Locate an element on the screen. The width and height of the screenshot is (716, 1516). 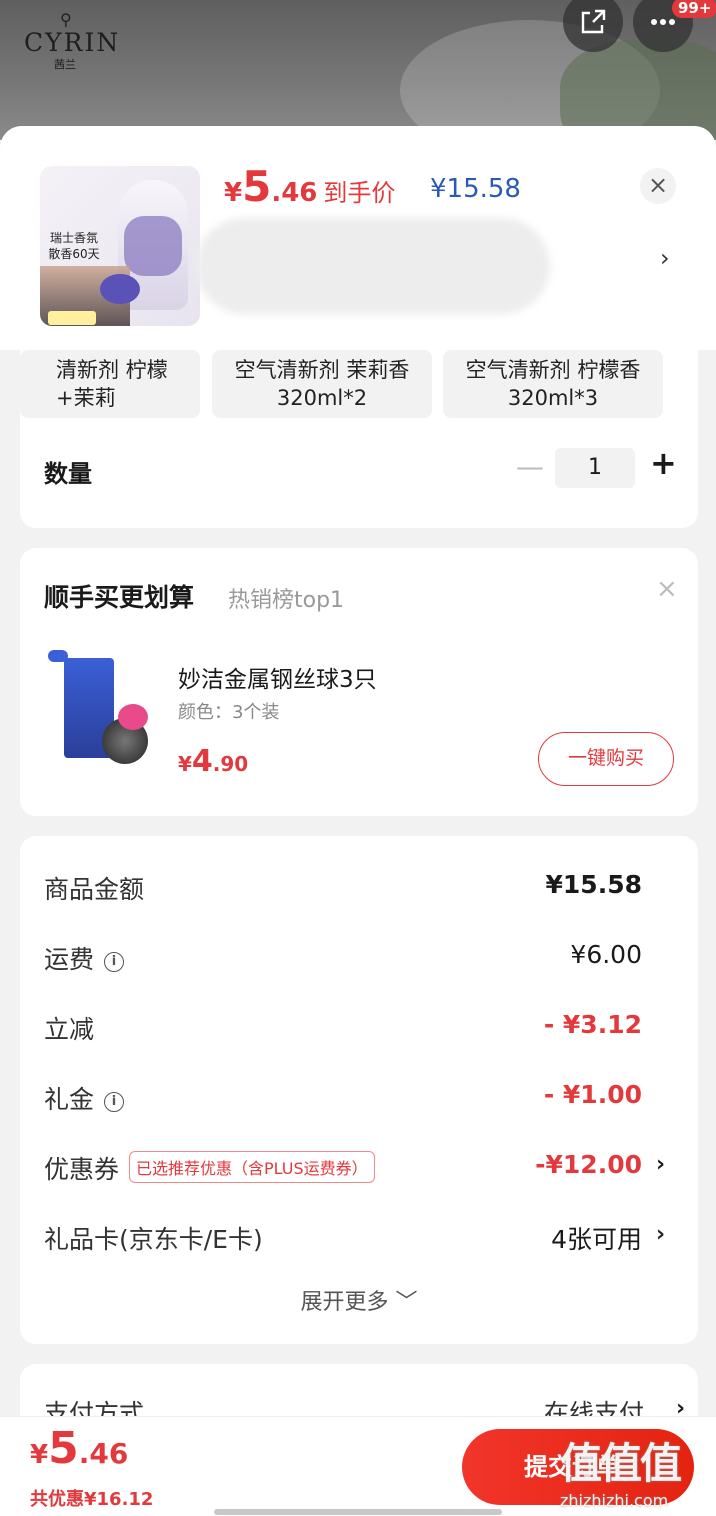
upsell-price-decimal: .90 is located at coordinates (230, 764).